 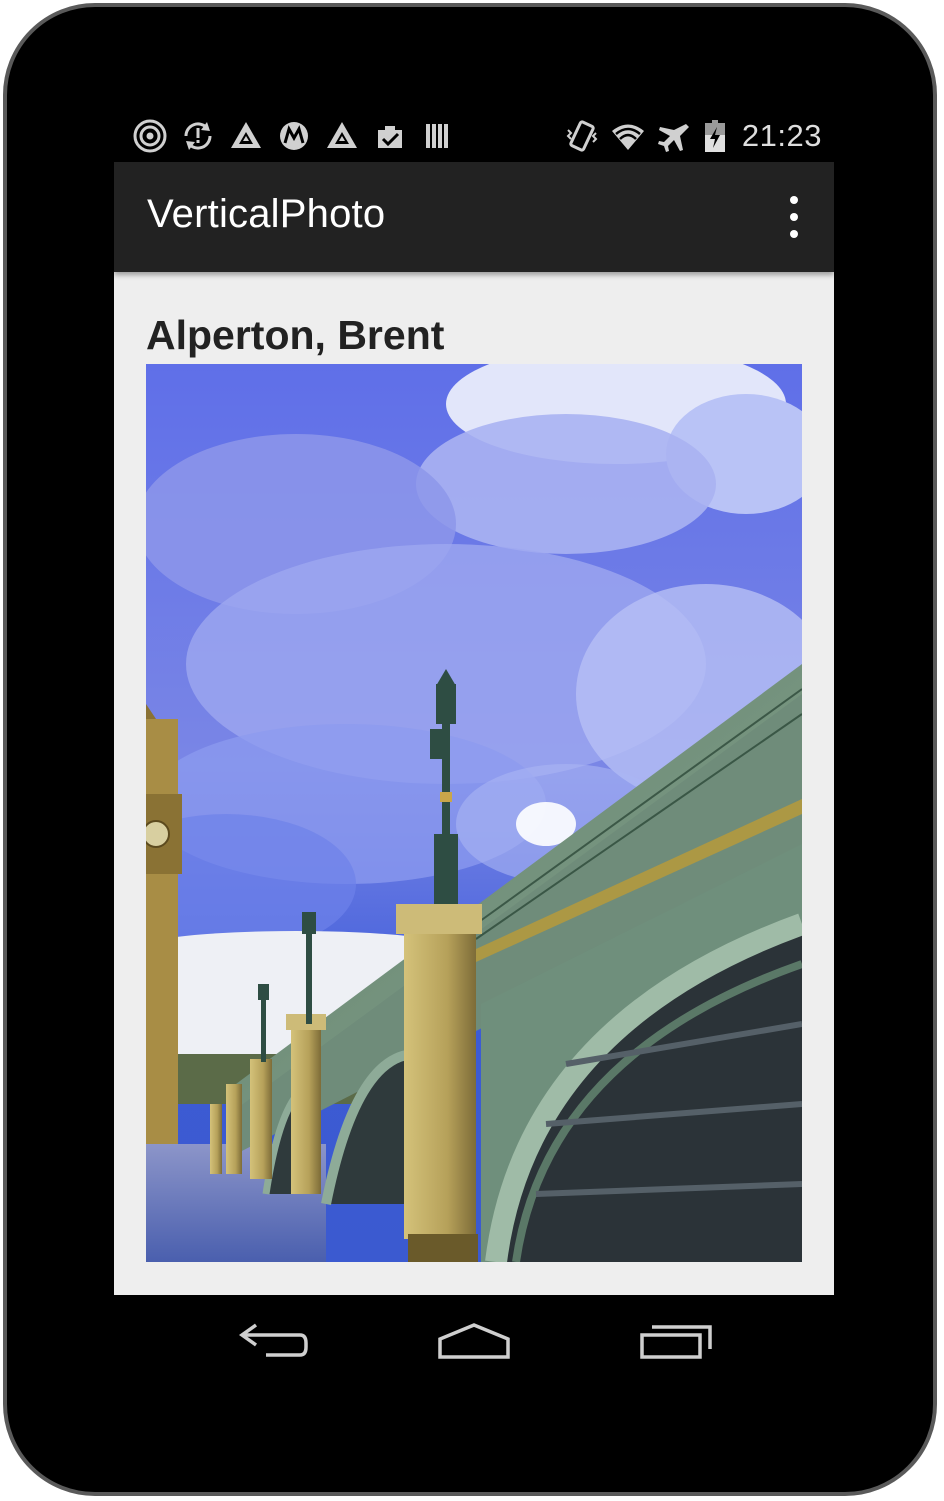 What do you see at coordinates (272, 1342) in the screenshot?
I see `back-icon` at bounding box center [272, 1342].